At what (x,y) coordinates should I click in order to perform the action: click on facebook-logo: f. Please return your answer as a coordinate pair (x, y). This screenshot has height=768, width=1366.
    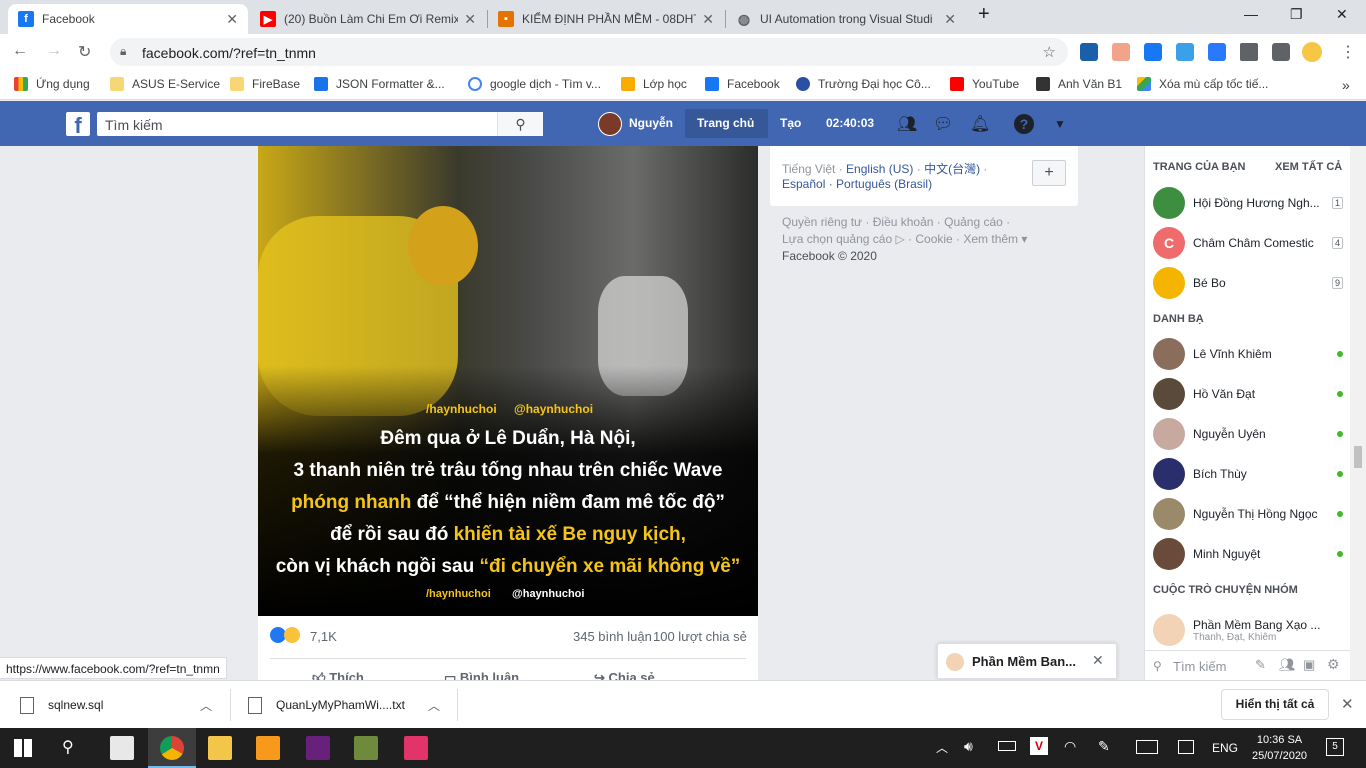
    Looking at the image, I should click on (78, 125).